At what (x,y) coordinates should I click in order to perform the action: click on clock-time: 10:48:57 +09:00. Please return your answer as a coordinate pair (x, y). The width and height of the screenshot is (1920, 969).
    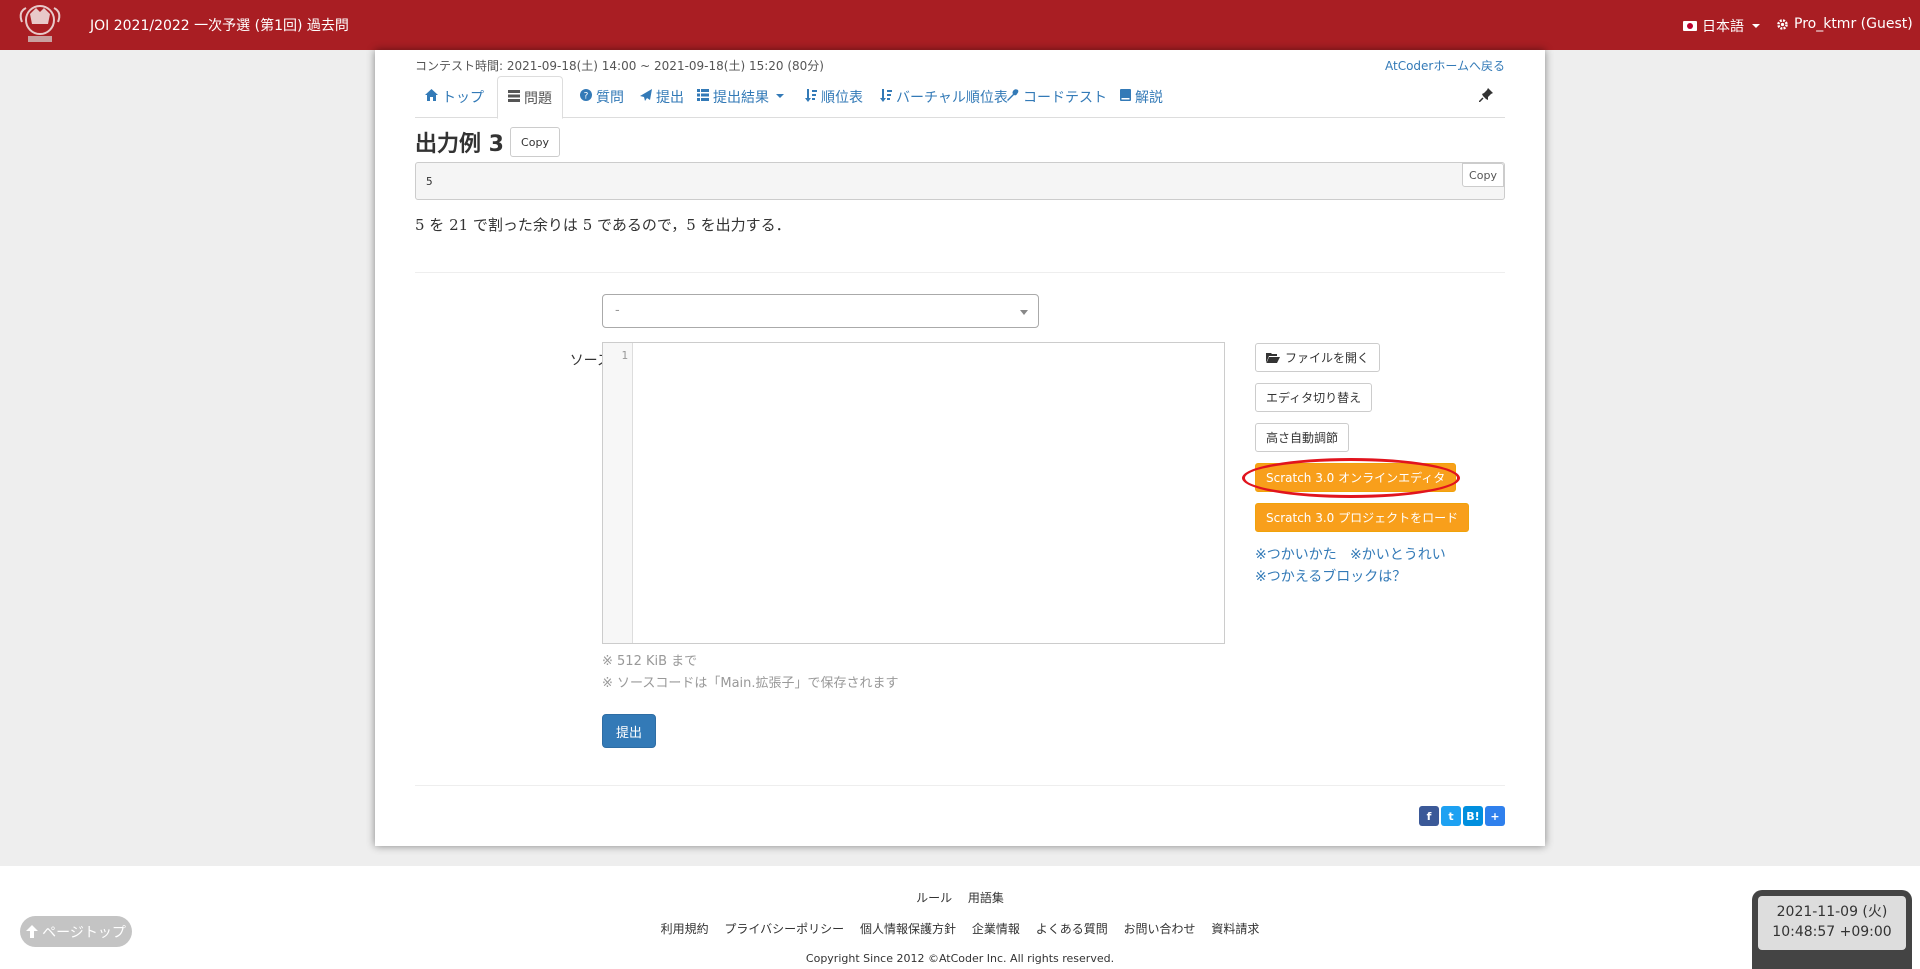
    Looking at the image, I should click on (1832, 932).